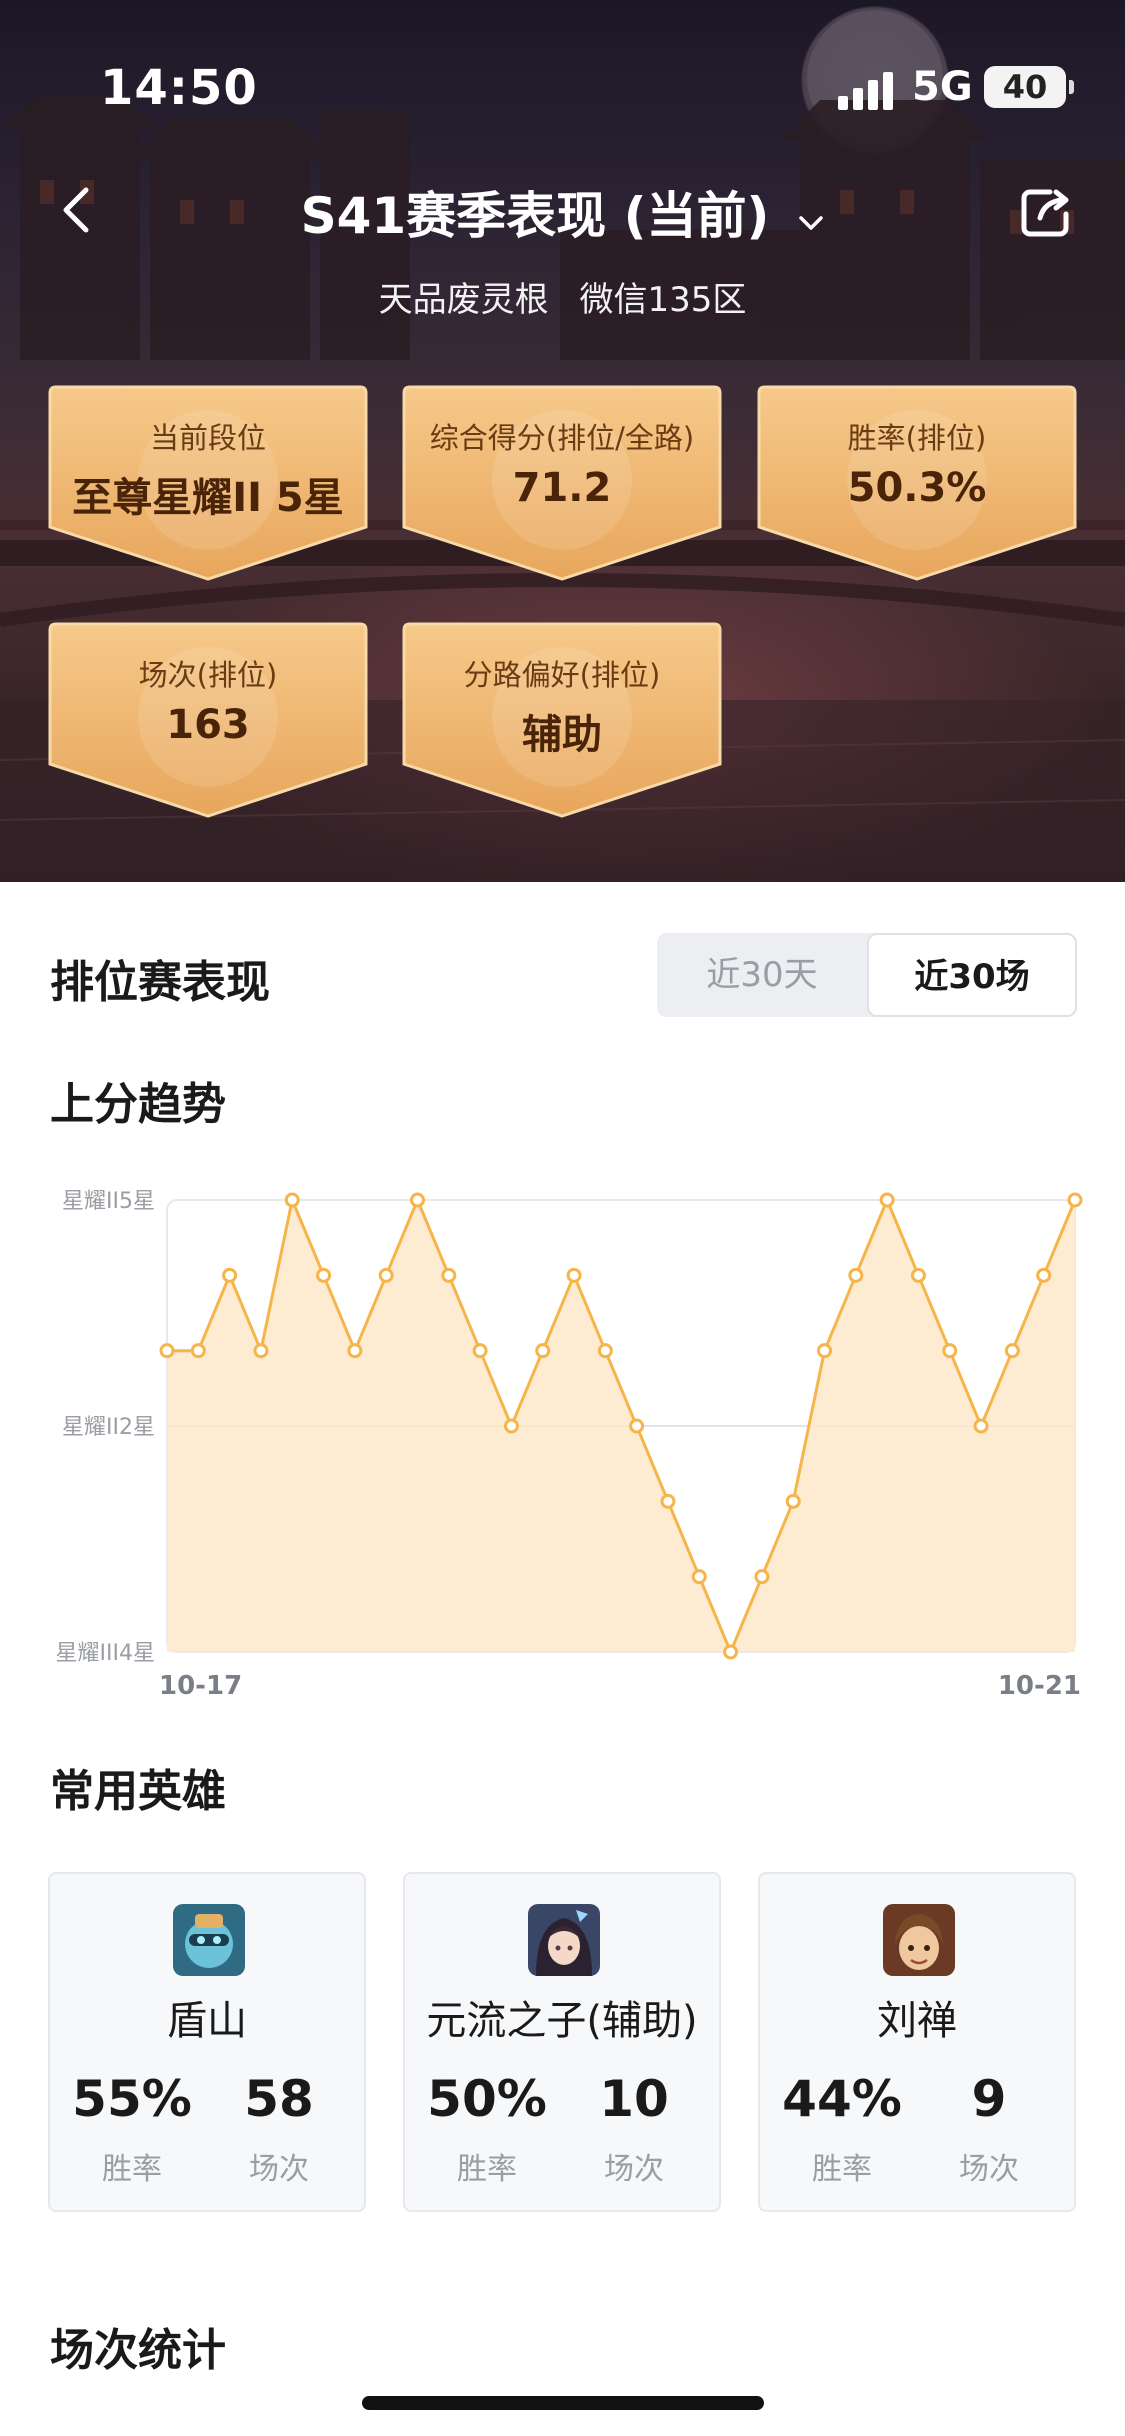  I want to click on nav-bar: S41赛季表现 (当前), so click(562, 210).